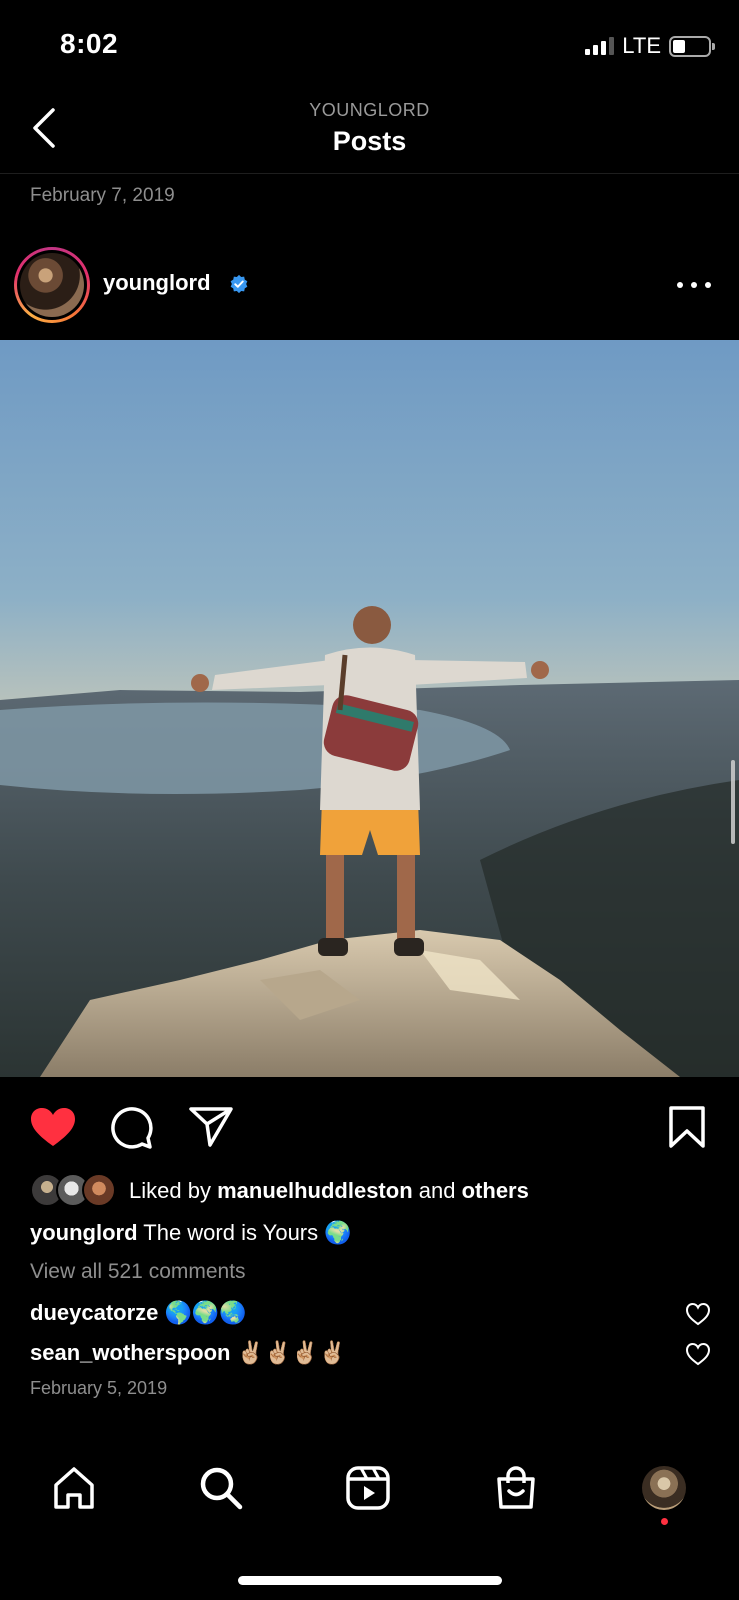  What do you see at coordinates (138, 1272) in the screenshot?
I see `view-comments-link: View all 521 comments` at bounding box center [138, 1272].